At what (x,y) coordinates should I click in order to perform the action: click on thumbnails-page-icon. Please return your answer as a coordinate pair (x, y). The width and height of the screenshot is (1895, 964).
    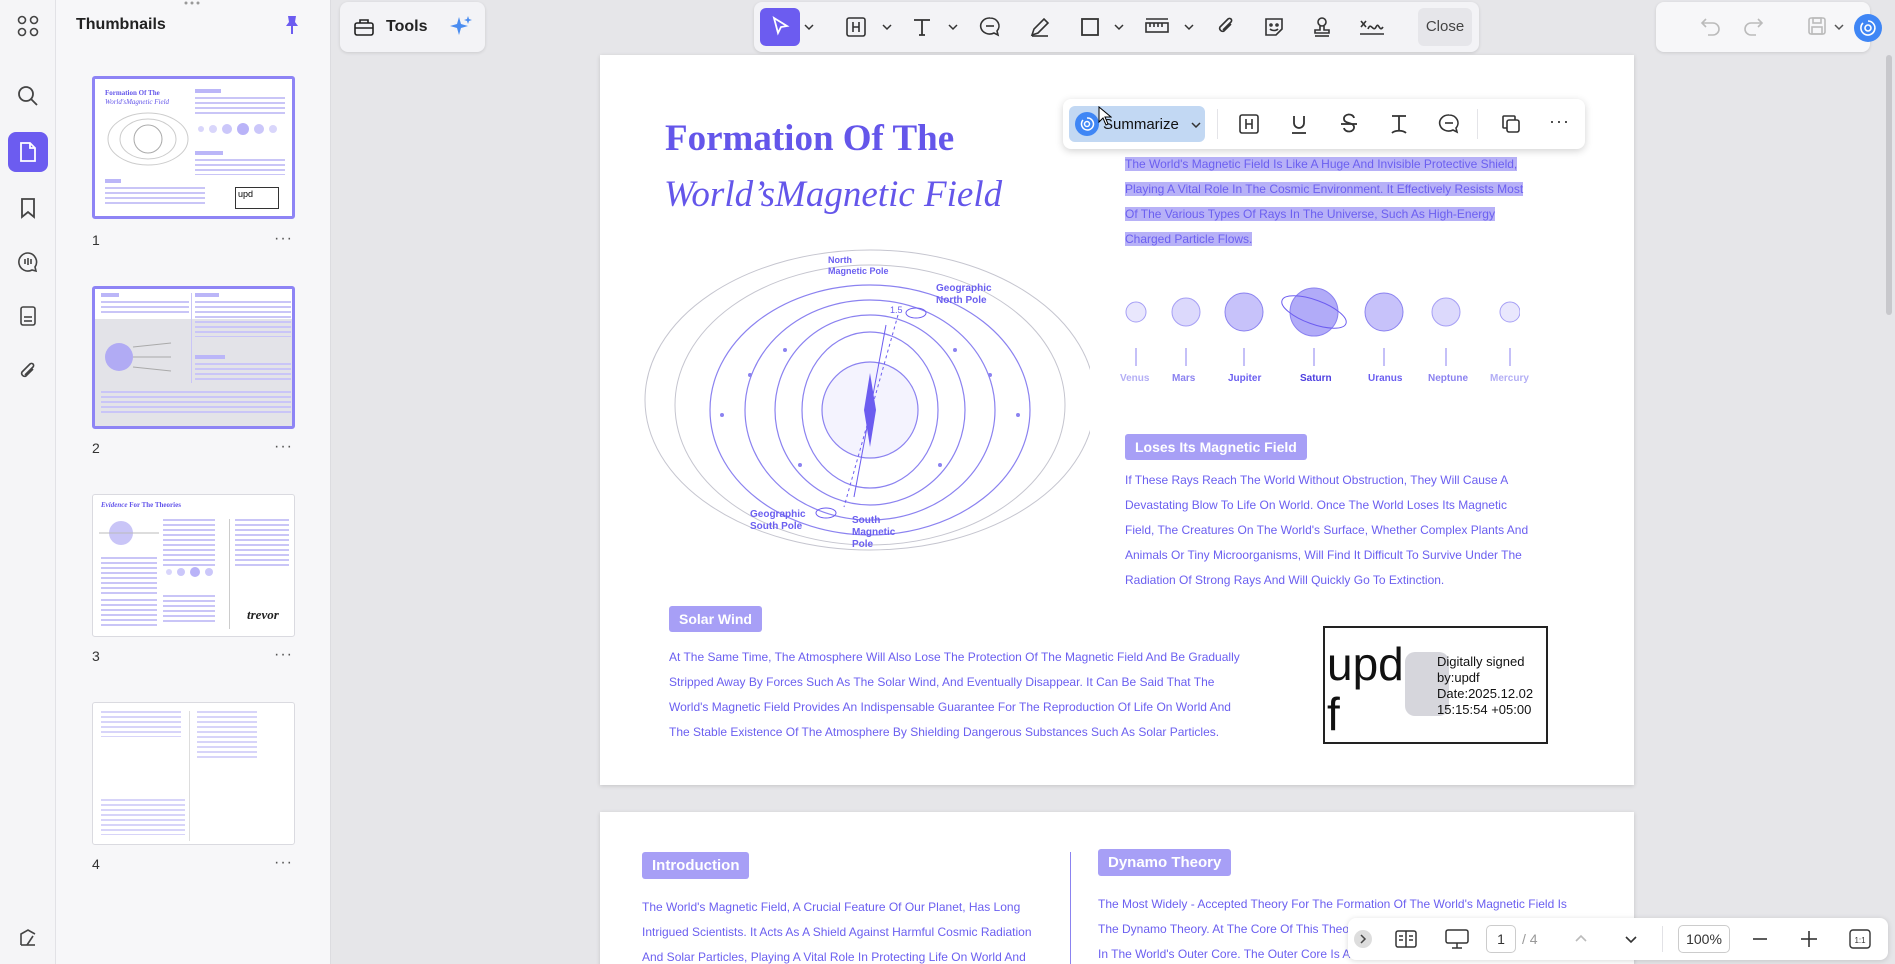
    Looking at the image, I should click on (28, 152).